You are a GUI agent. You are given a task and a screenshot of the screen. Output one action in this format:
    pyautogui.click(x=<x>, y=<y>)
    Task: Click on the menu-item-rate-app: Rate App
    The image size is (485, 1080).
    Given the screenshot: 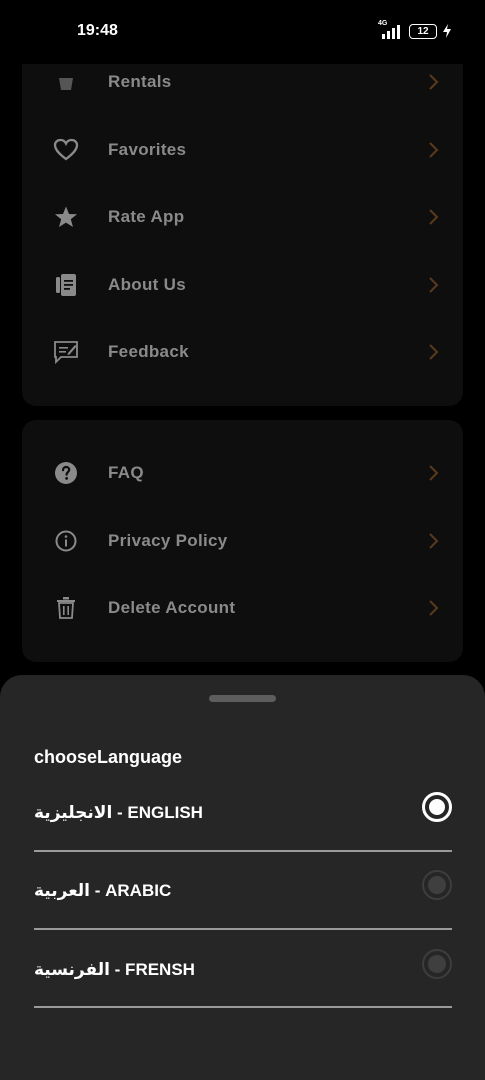 What is the action you would take?
    pyautogui.click(x=242, y=217)
    